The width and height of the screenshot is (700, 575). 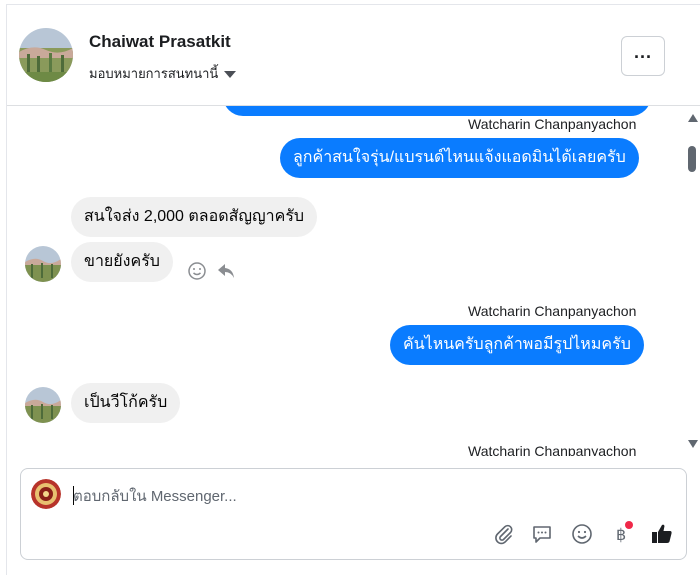 I want to click on reply-input, so click(x=353, y=496).